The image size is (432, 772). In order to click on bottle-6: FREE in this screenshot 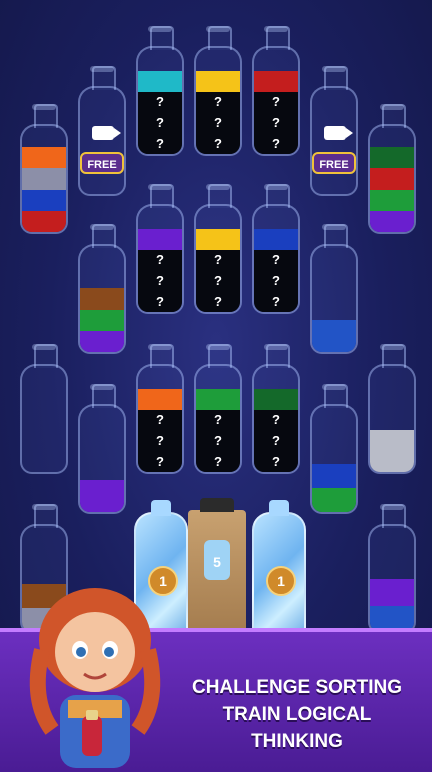, I will do `click(334, 131)`.